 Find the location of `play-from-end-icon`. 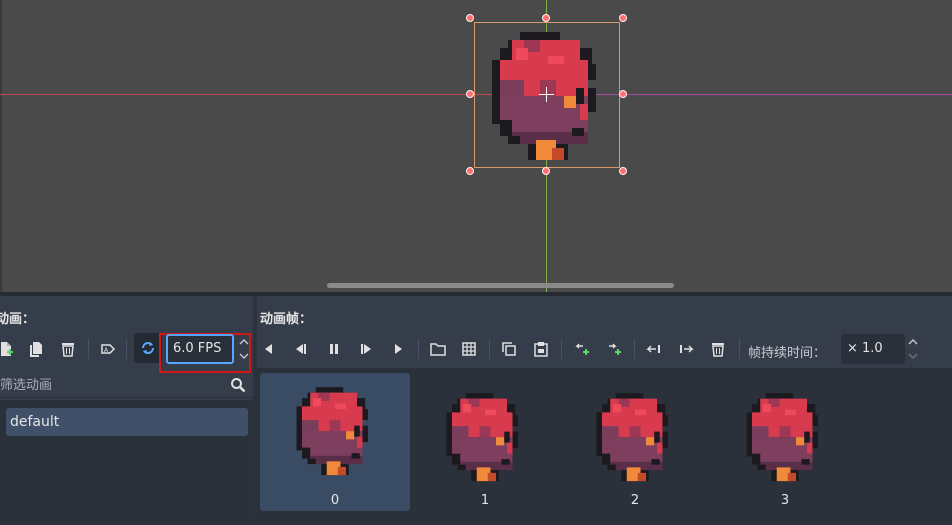

play-from-end-icon is located at coordinates (398, 349).